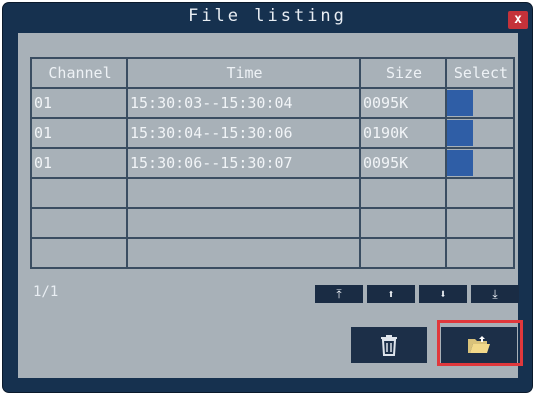 This screenshot has height=401, width=540. What do you see at coordinates (403, 73) in the screenshot?
I see `header-size: Size` at bounding box center [403, 73].